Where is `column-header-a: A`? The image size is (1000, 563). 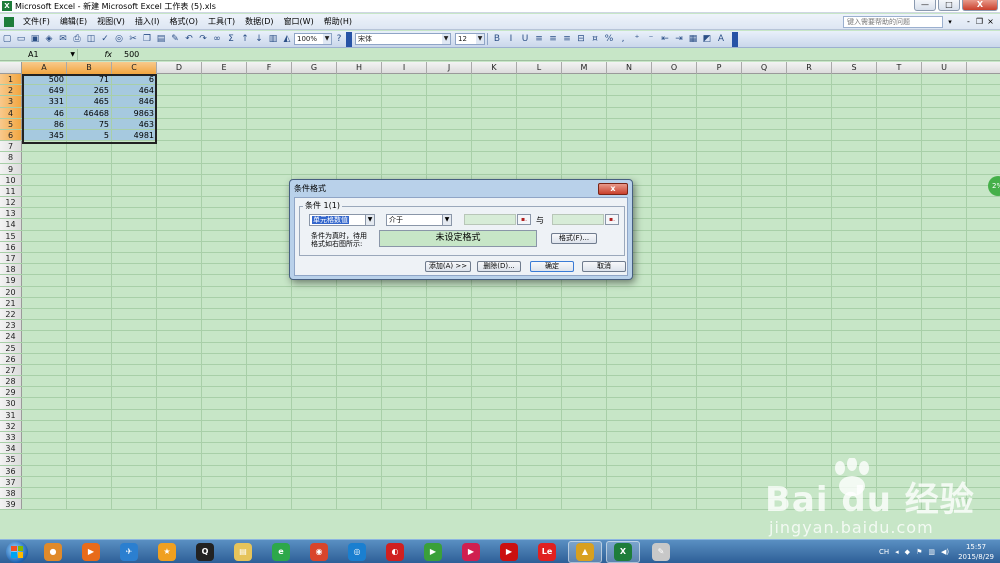 column-header-a: A is located at coordinates (44, 68).